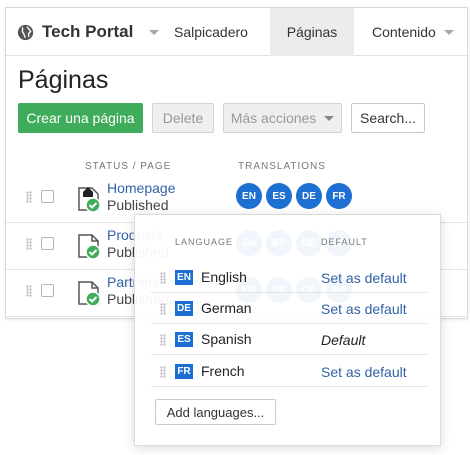 The width and height of the screenshot is (470, 455). Describe the element at coordinates (289, 308) in the screenshot. I see `language-row: DE German Set as default` at that location.